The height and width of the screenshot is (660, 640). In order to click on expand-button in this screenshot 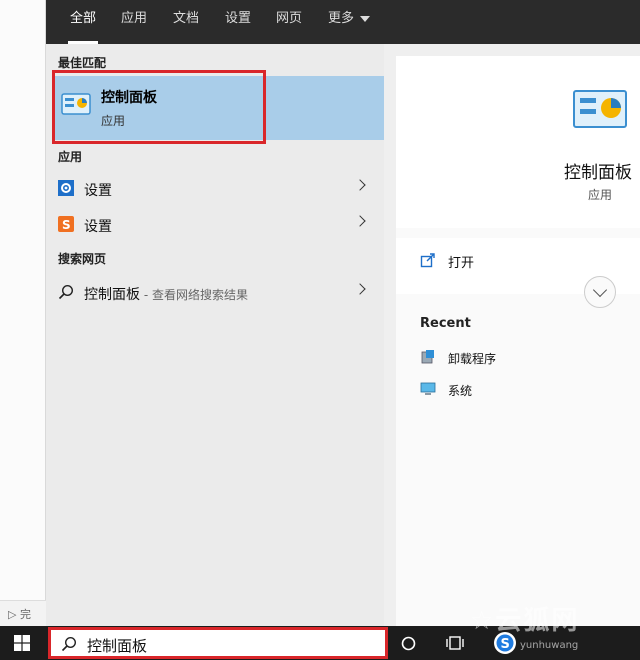, I will do `click(600, 292)`.